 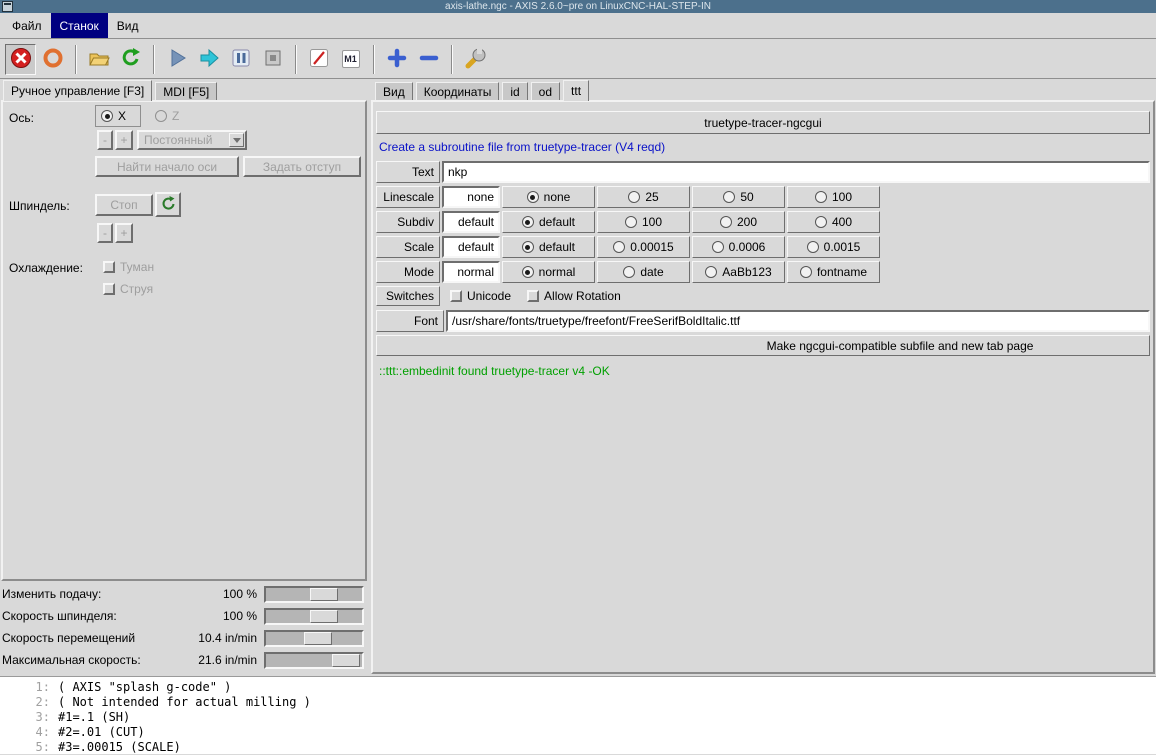 I want to click on window-icon, so click(x=7, y=6).